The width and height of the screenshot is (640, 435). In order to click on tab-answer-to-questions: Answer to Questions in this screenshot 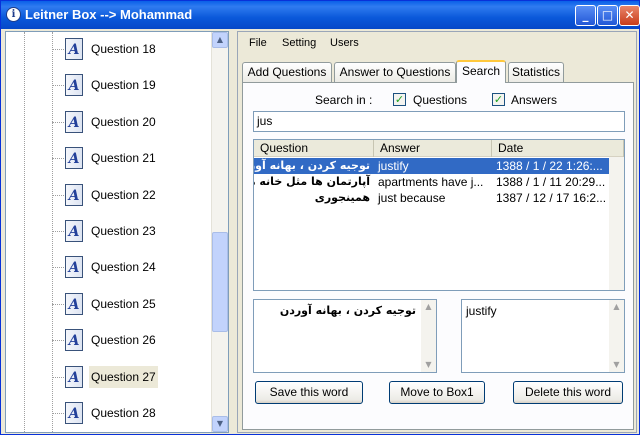, I will do `click(395, 72)`.